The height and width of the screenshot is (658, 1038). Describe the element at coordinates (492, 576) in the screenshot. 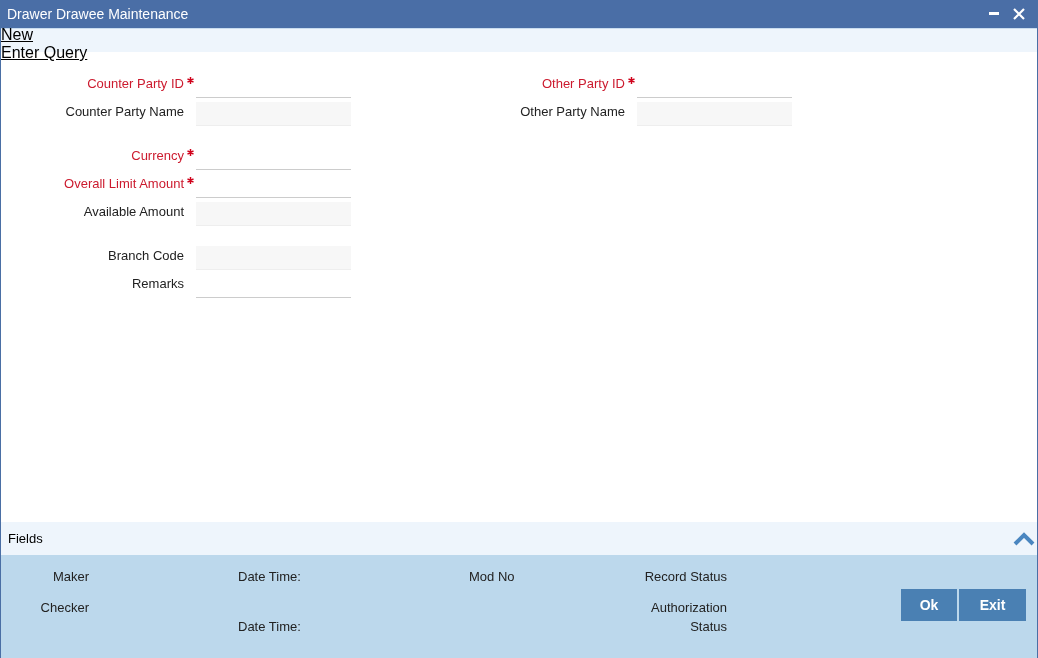

I see `mod-no-label: Mod No` at that location.